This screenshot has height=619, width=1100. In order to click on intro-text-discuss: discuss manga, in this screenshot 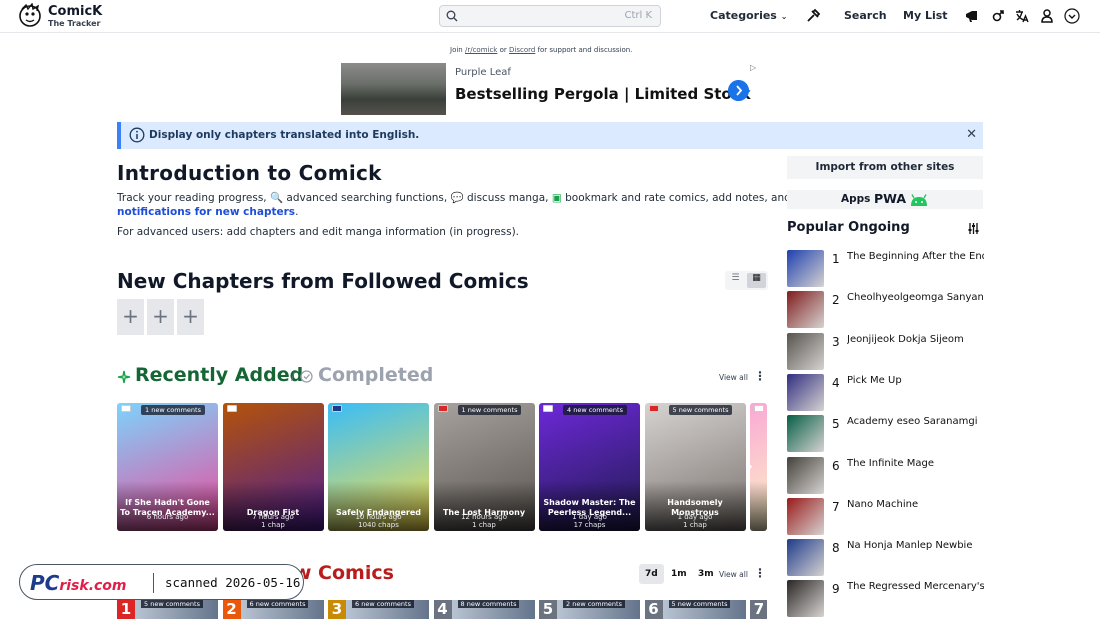, I will do `click(507, 198)`.